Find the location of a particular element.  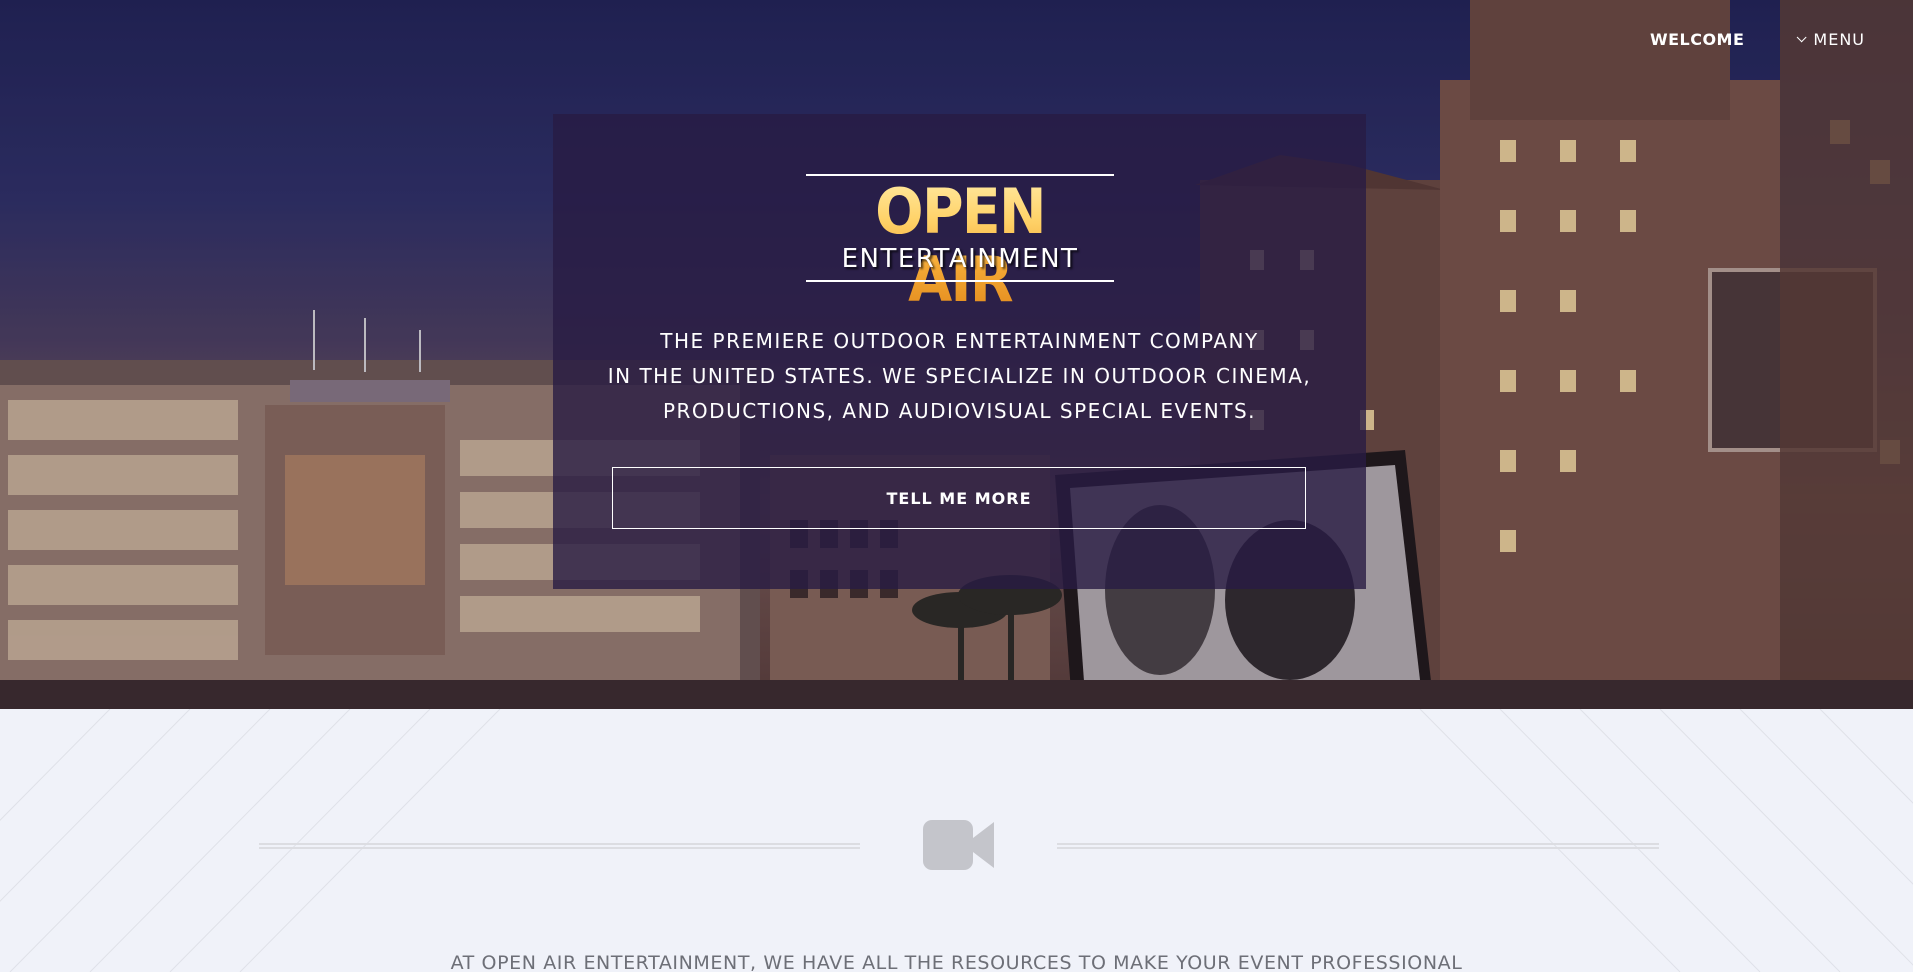

chevron-down-icon is located at coordinates (1802, 37).